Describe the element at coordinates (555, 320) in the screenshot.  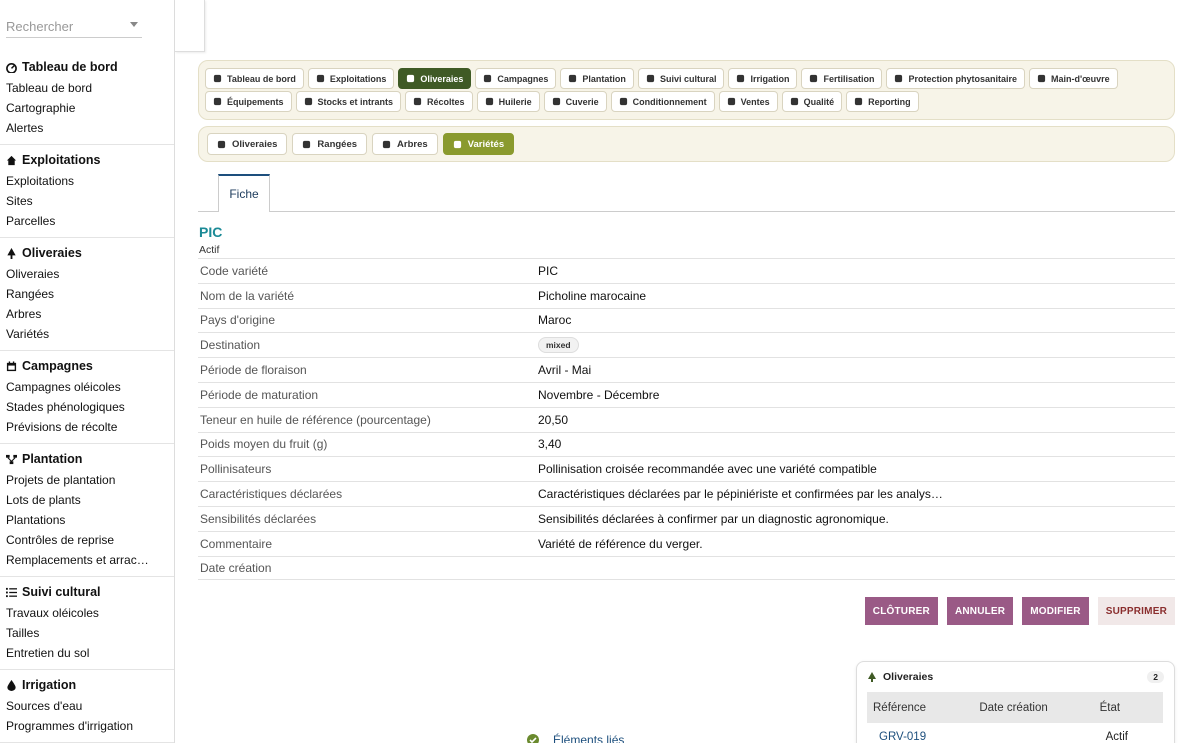
I see `field-value: Maroc` at that location.